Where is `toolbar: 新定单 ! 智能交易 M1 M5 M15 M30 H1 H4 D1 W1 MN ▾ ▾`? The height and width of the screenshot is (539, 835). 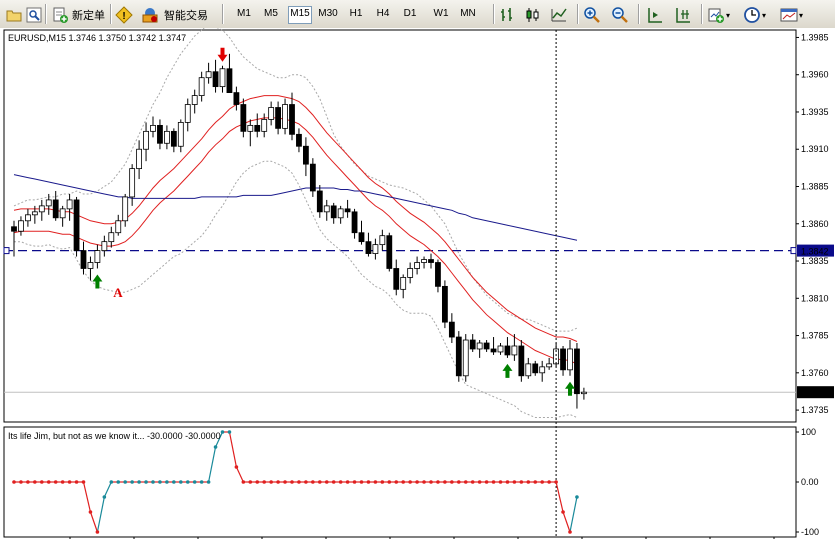 toolbar: 新定单 ! 智能交易 M1 M5 M15 M30 H1 H4 D1 W1 MN ▾ ▾ is located at coordinates (417, 14).